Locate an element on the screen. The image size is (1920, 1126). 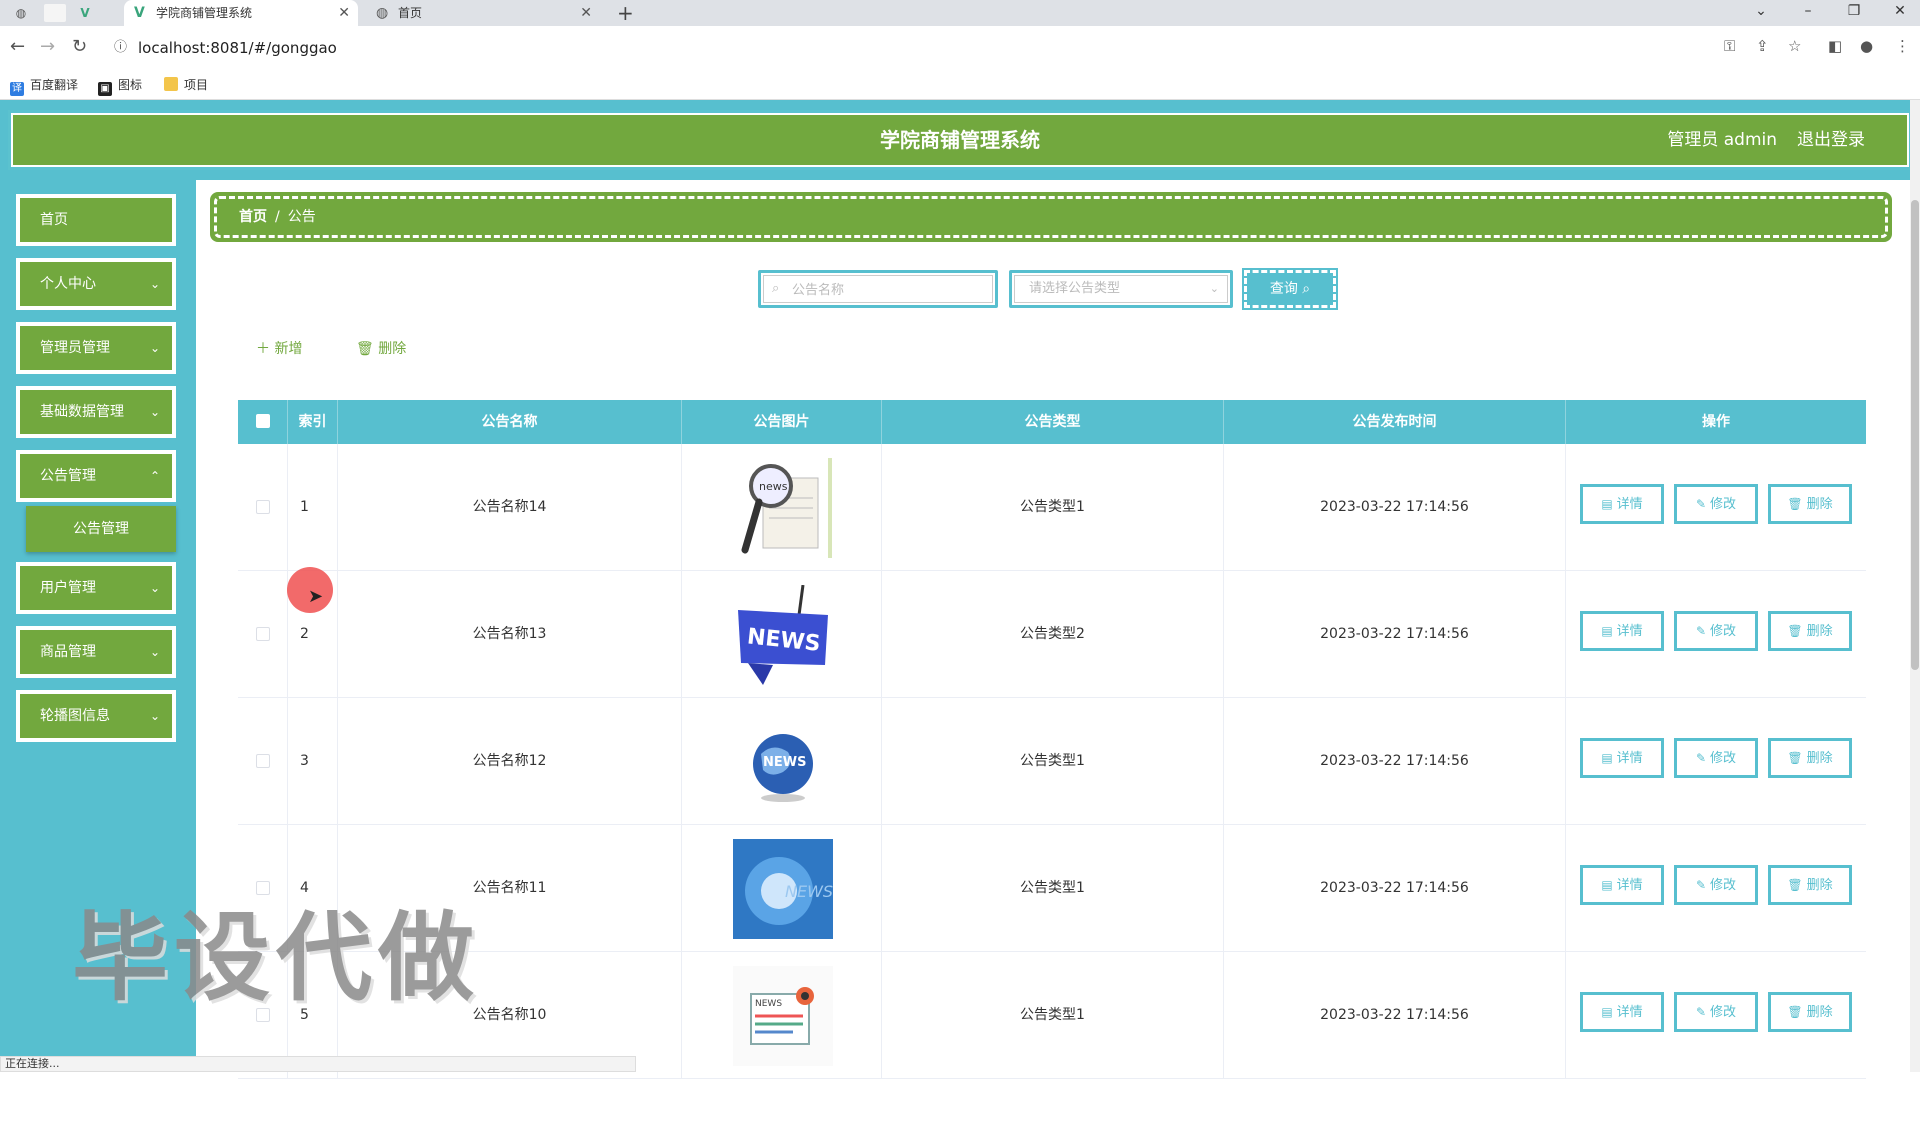
sidebar-item-personal: 个人中心 ⌄ is located at coordinates (96, 284).